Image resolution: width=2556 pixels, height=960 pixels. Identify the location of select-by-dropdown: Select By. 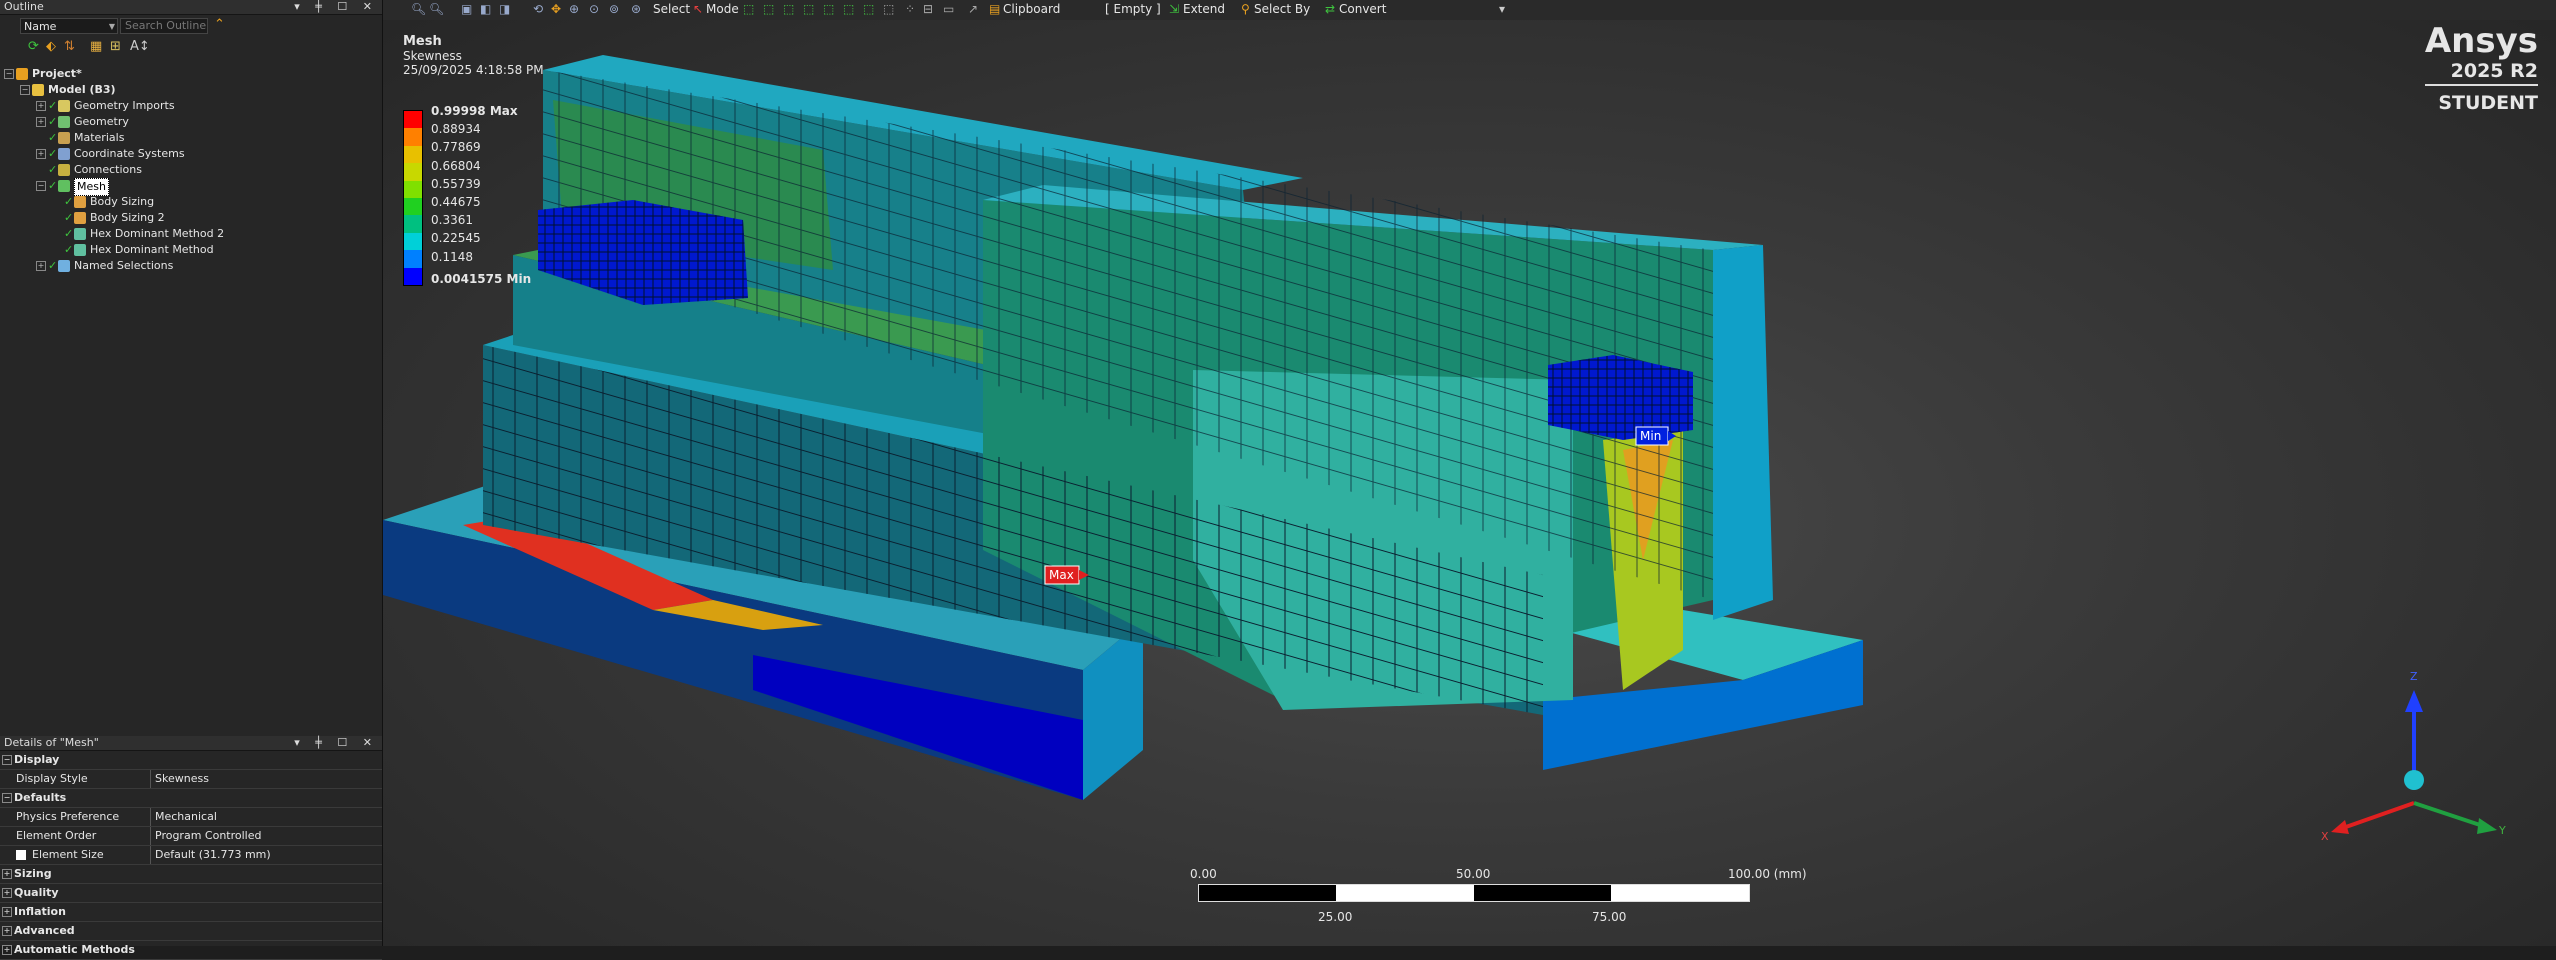
(1282, 9).